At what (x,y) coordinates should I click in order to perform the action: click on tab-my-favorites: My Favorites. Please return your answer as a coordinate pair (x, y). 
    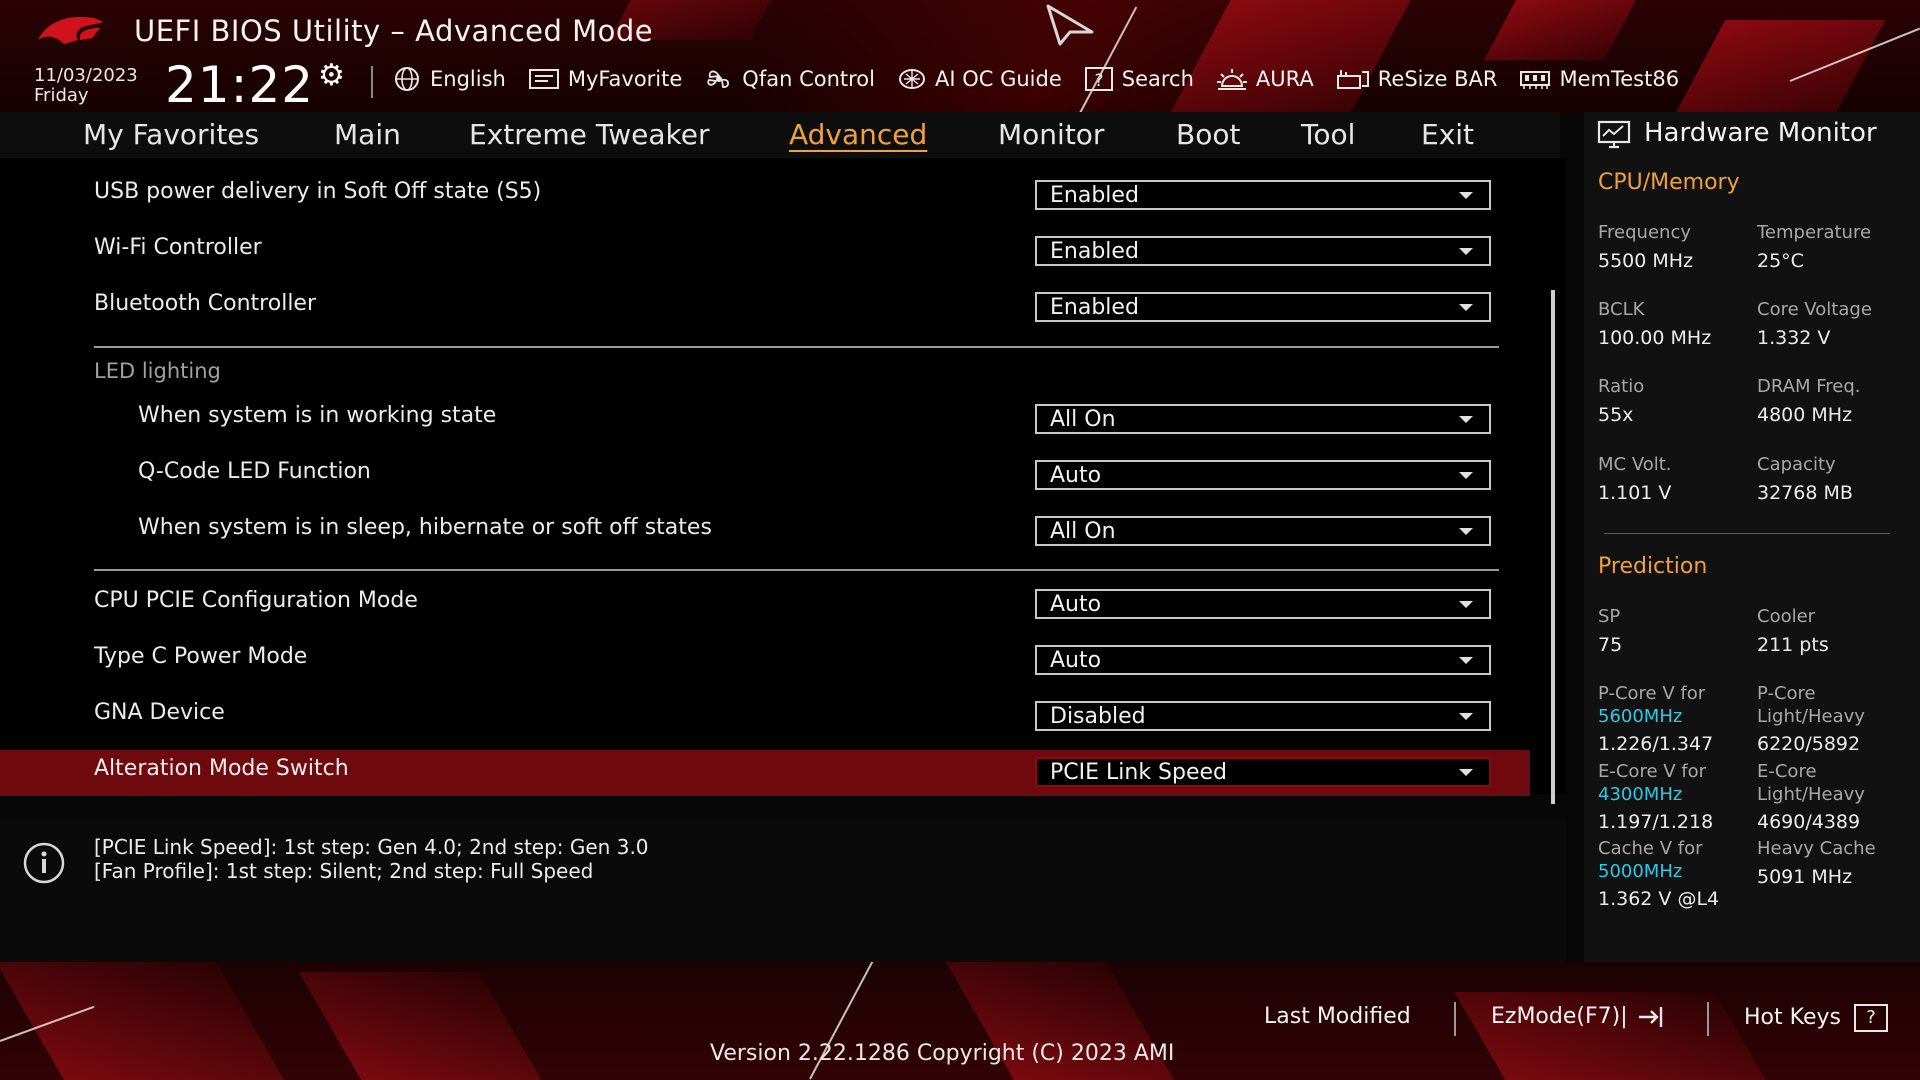
    Looking at the image, I should click on (171, 134).